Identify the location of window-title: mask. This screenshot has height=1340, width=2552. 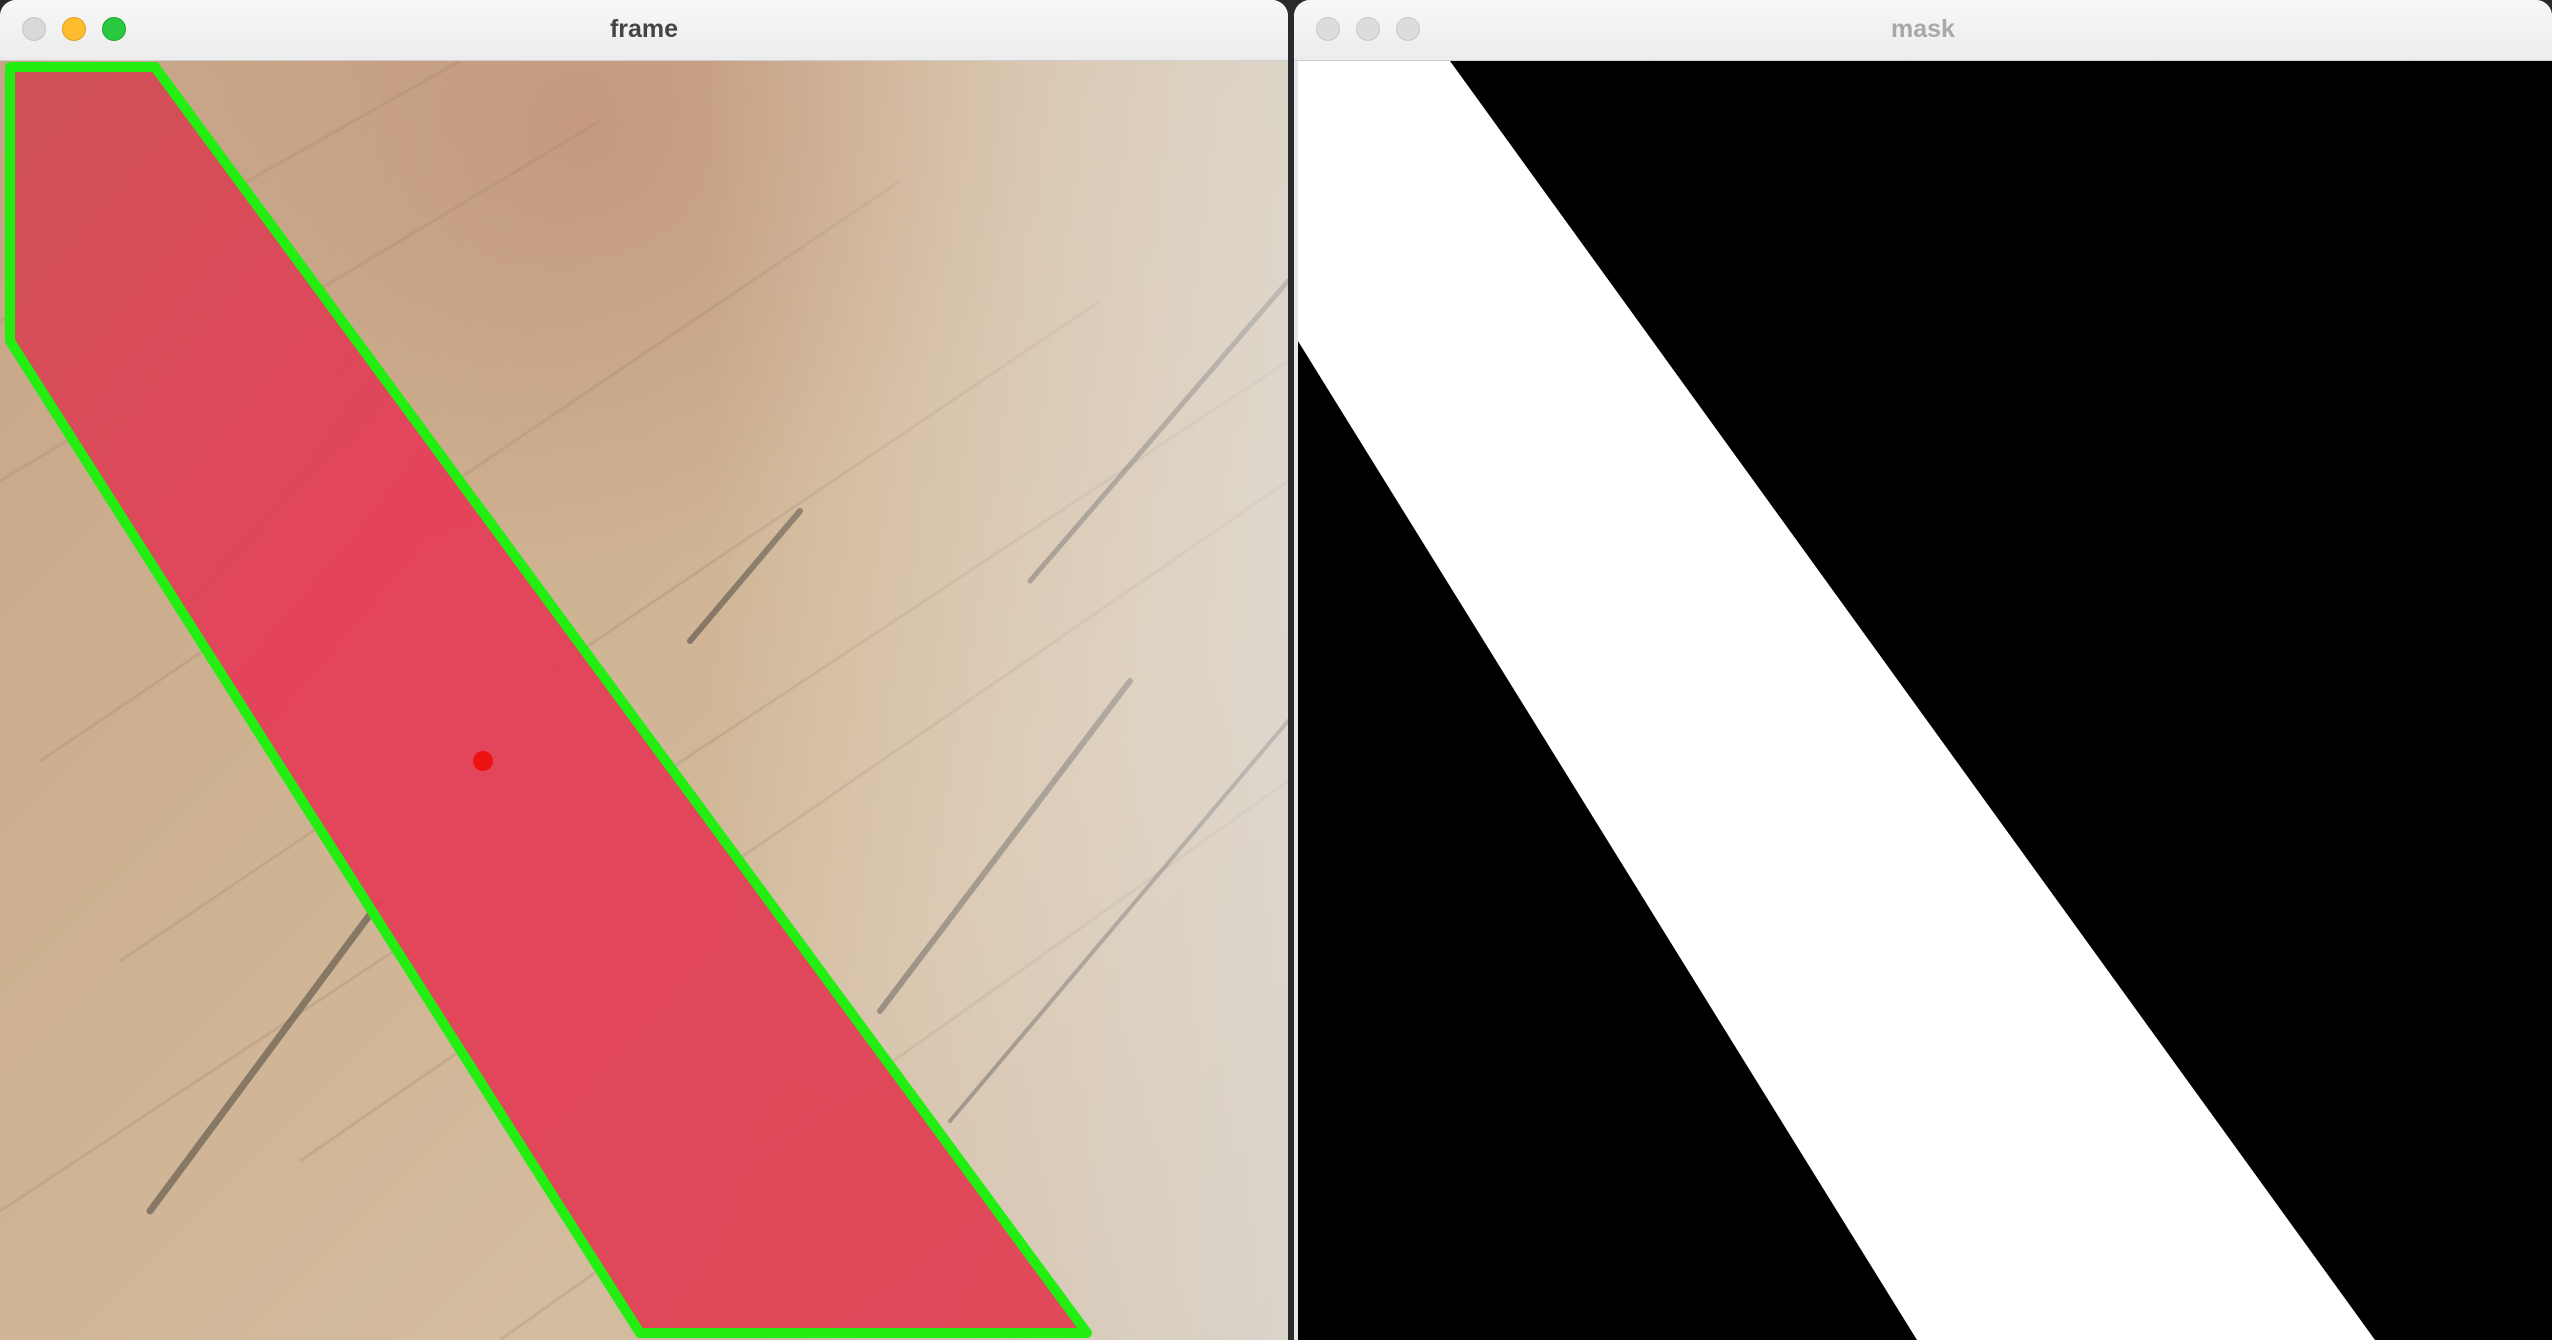
(1923, 29).